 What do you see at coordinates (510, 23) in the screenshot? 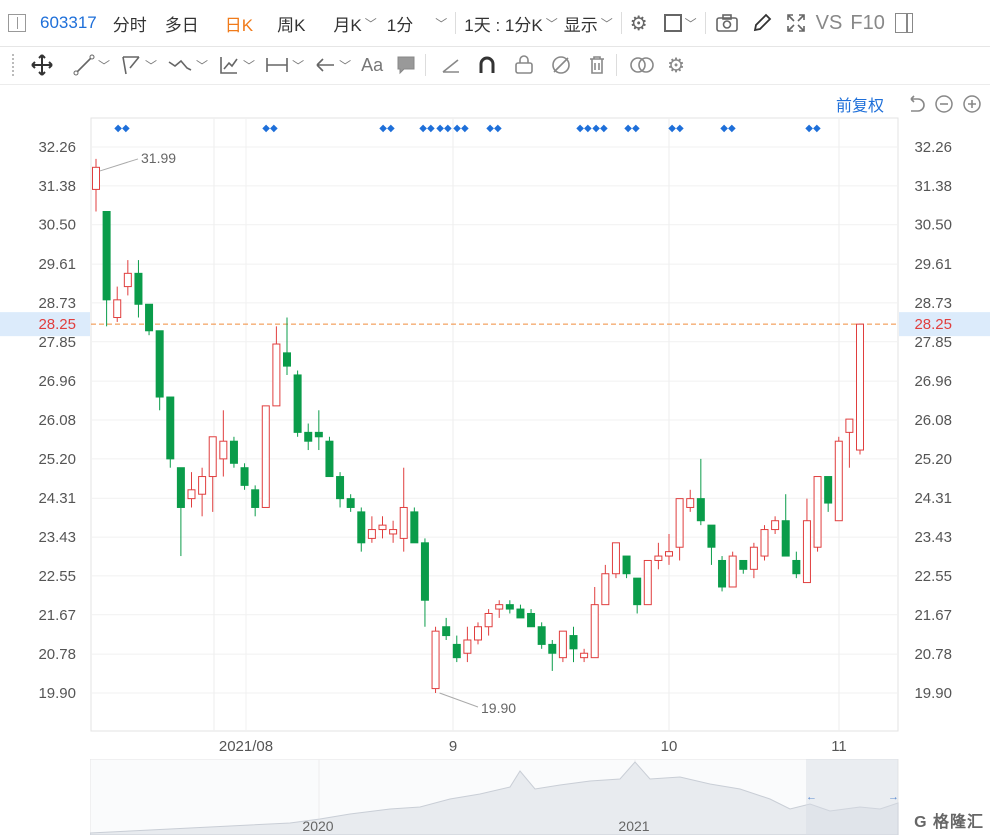
I see `range-select: 1天 : 1分K ﹀` at bounding box center [510, 23].